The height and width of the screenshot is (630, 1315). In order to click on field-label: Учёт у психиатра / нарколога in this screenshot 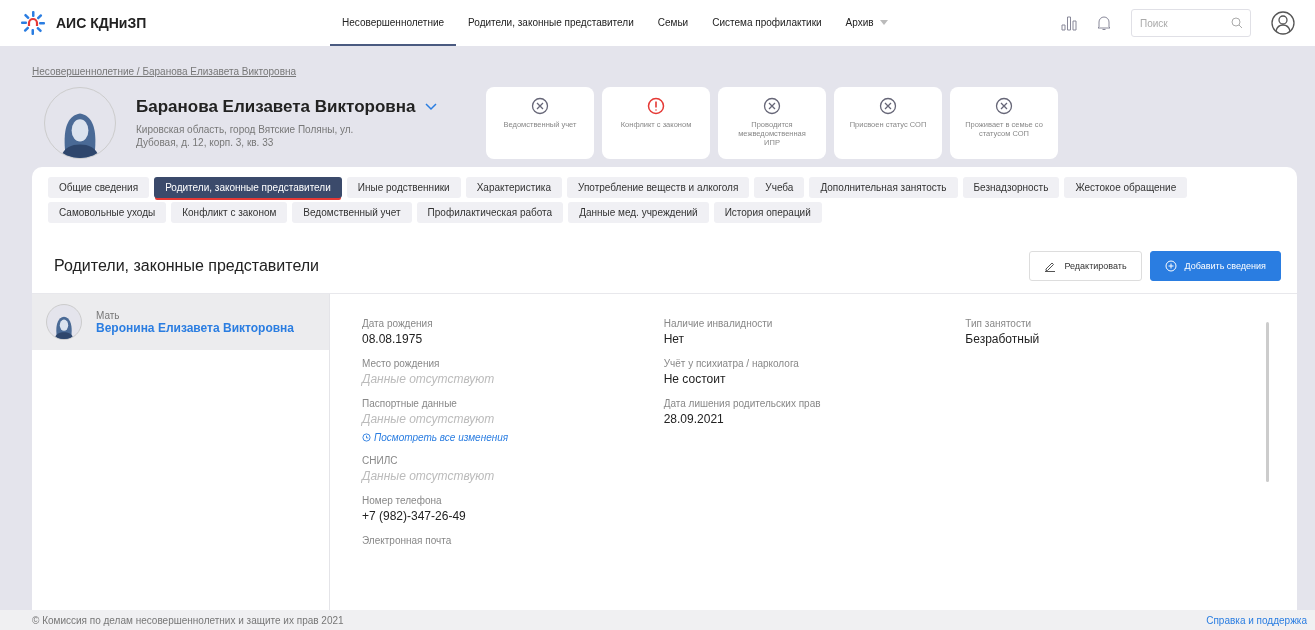, I will do `click(731, 363)`.